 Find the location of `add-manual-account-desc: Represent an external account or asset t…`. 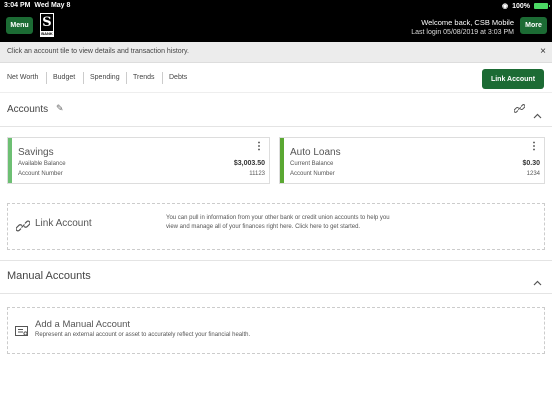

add-manual-account-desc: Represent an external account or asset t… is located at coordinates (143, 335).